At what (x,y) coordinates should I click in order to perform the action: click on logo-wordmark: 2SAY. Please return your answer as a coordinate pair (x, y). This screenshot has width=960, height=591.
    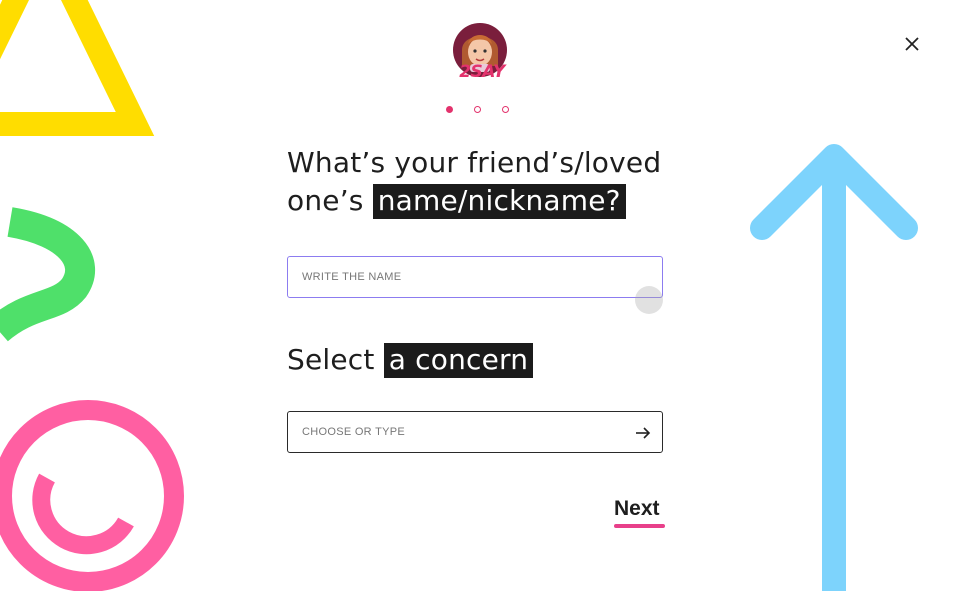
    Looking at the image, I should click on (482, 72).